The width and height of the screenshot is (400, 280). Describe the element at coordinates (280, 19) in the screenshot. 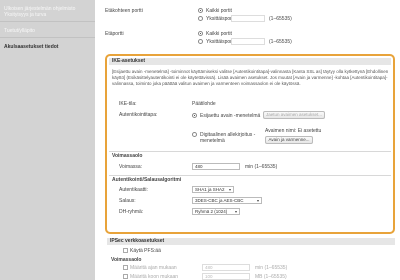

I see `remote-port-range-hint: (1–65535)` at that location.